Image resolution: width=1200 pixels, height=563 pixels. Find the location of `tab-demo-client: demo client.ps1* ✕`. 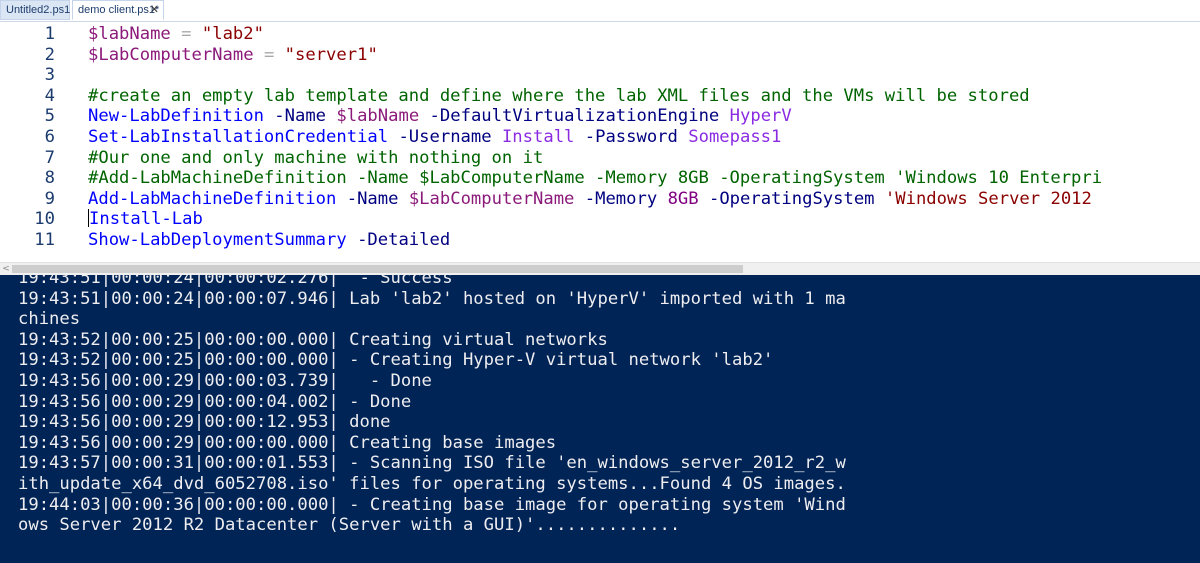

tab-demo-client: demo client.ps1* ✕ is located at coordinates (118, 10).